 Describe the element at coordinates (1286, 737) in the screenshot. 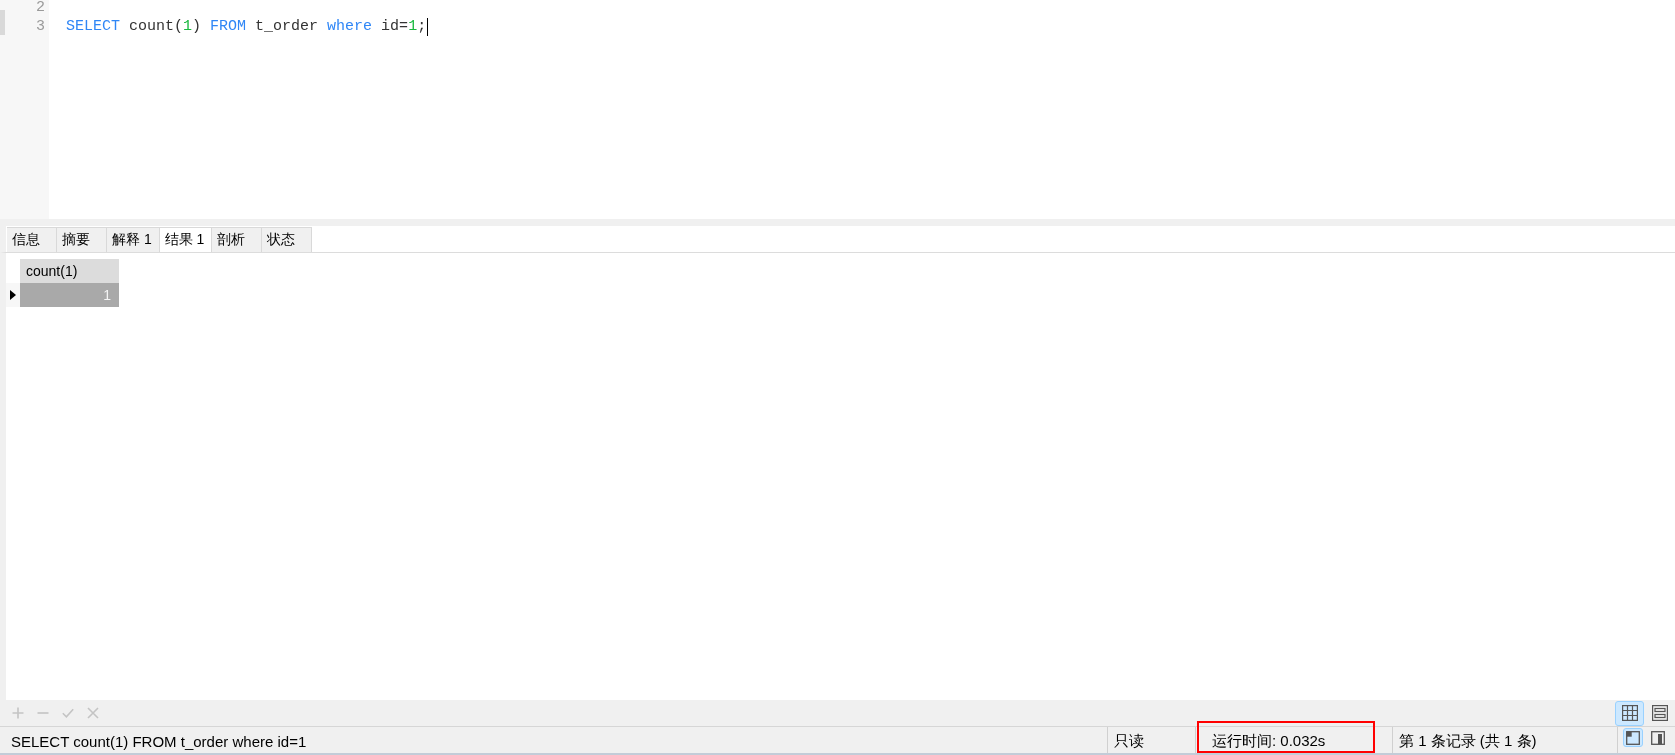

I see `highlighted-status-text: 运行时间: 0.032s` at that location.